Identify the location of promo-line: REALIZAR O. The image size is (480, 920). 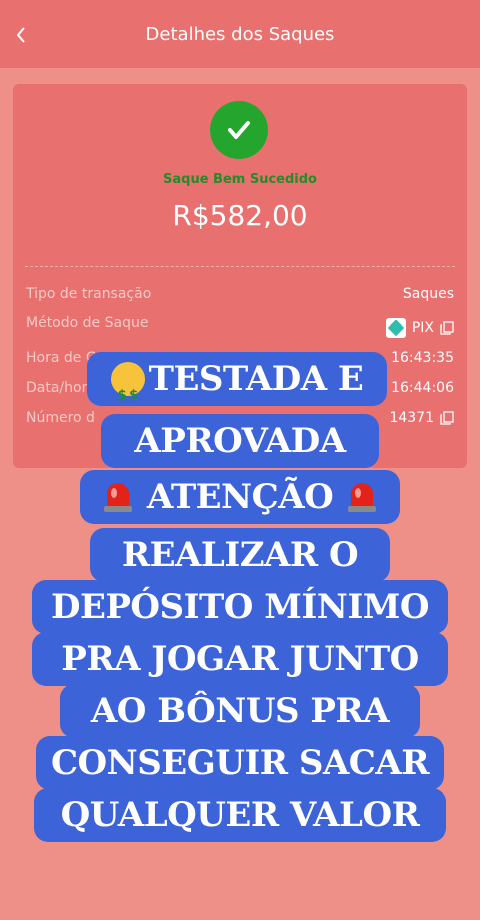
(240, 555).